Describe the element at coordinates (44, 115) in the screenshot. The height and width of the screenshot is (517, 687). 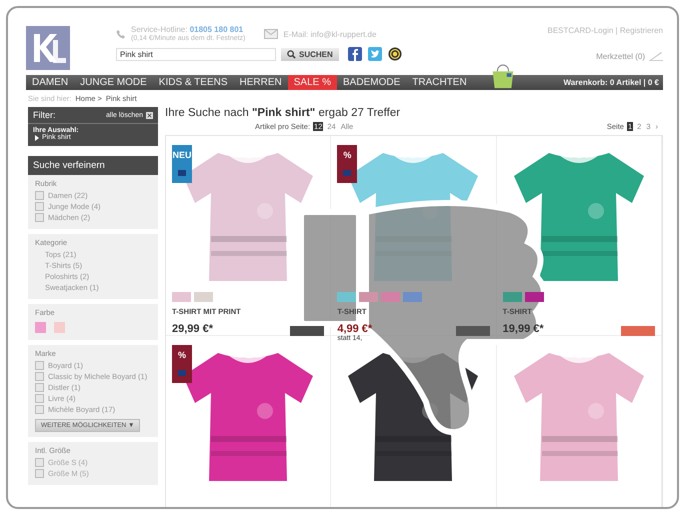
I see `filter-title: Filter:` at that location.